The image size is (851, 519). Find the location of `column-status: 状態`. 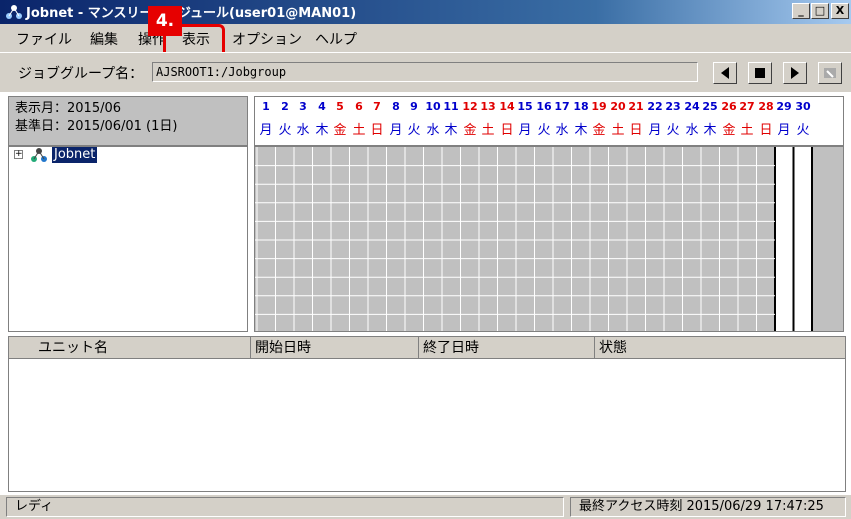

column-status: 状態 is located at coordinates (719, 348).